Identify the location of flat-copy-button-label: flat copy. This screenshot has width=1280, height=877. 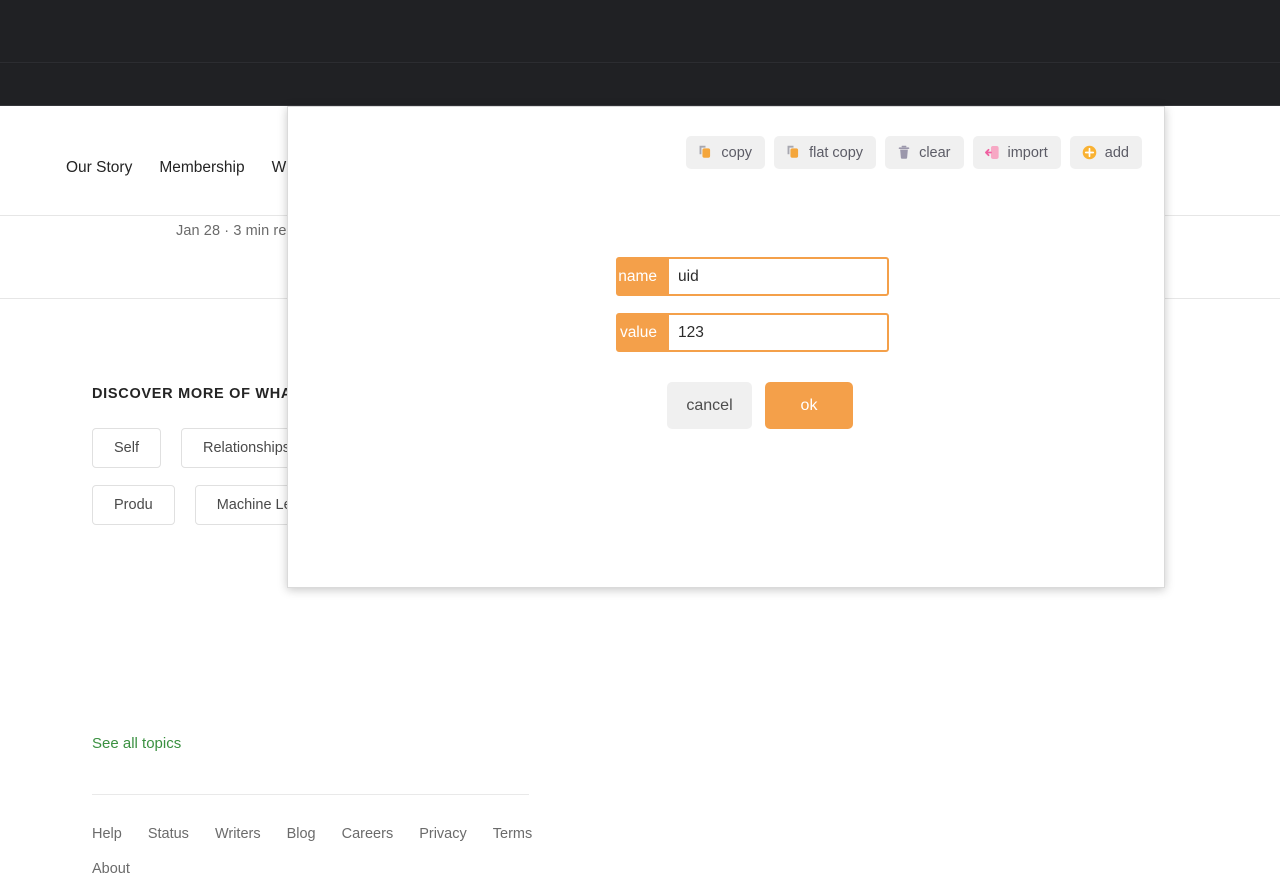
(836, 152).